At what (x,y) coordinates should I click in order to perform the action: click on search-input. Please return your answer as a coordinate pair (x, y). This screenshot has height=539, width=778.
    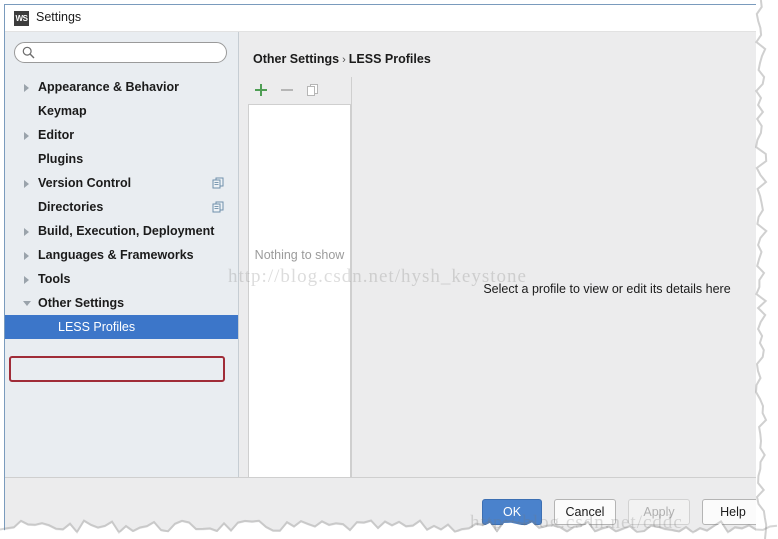
    Looking at the image, I should click on (120, 52).